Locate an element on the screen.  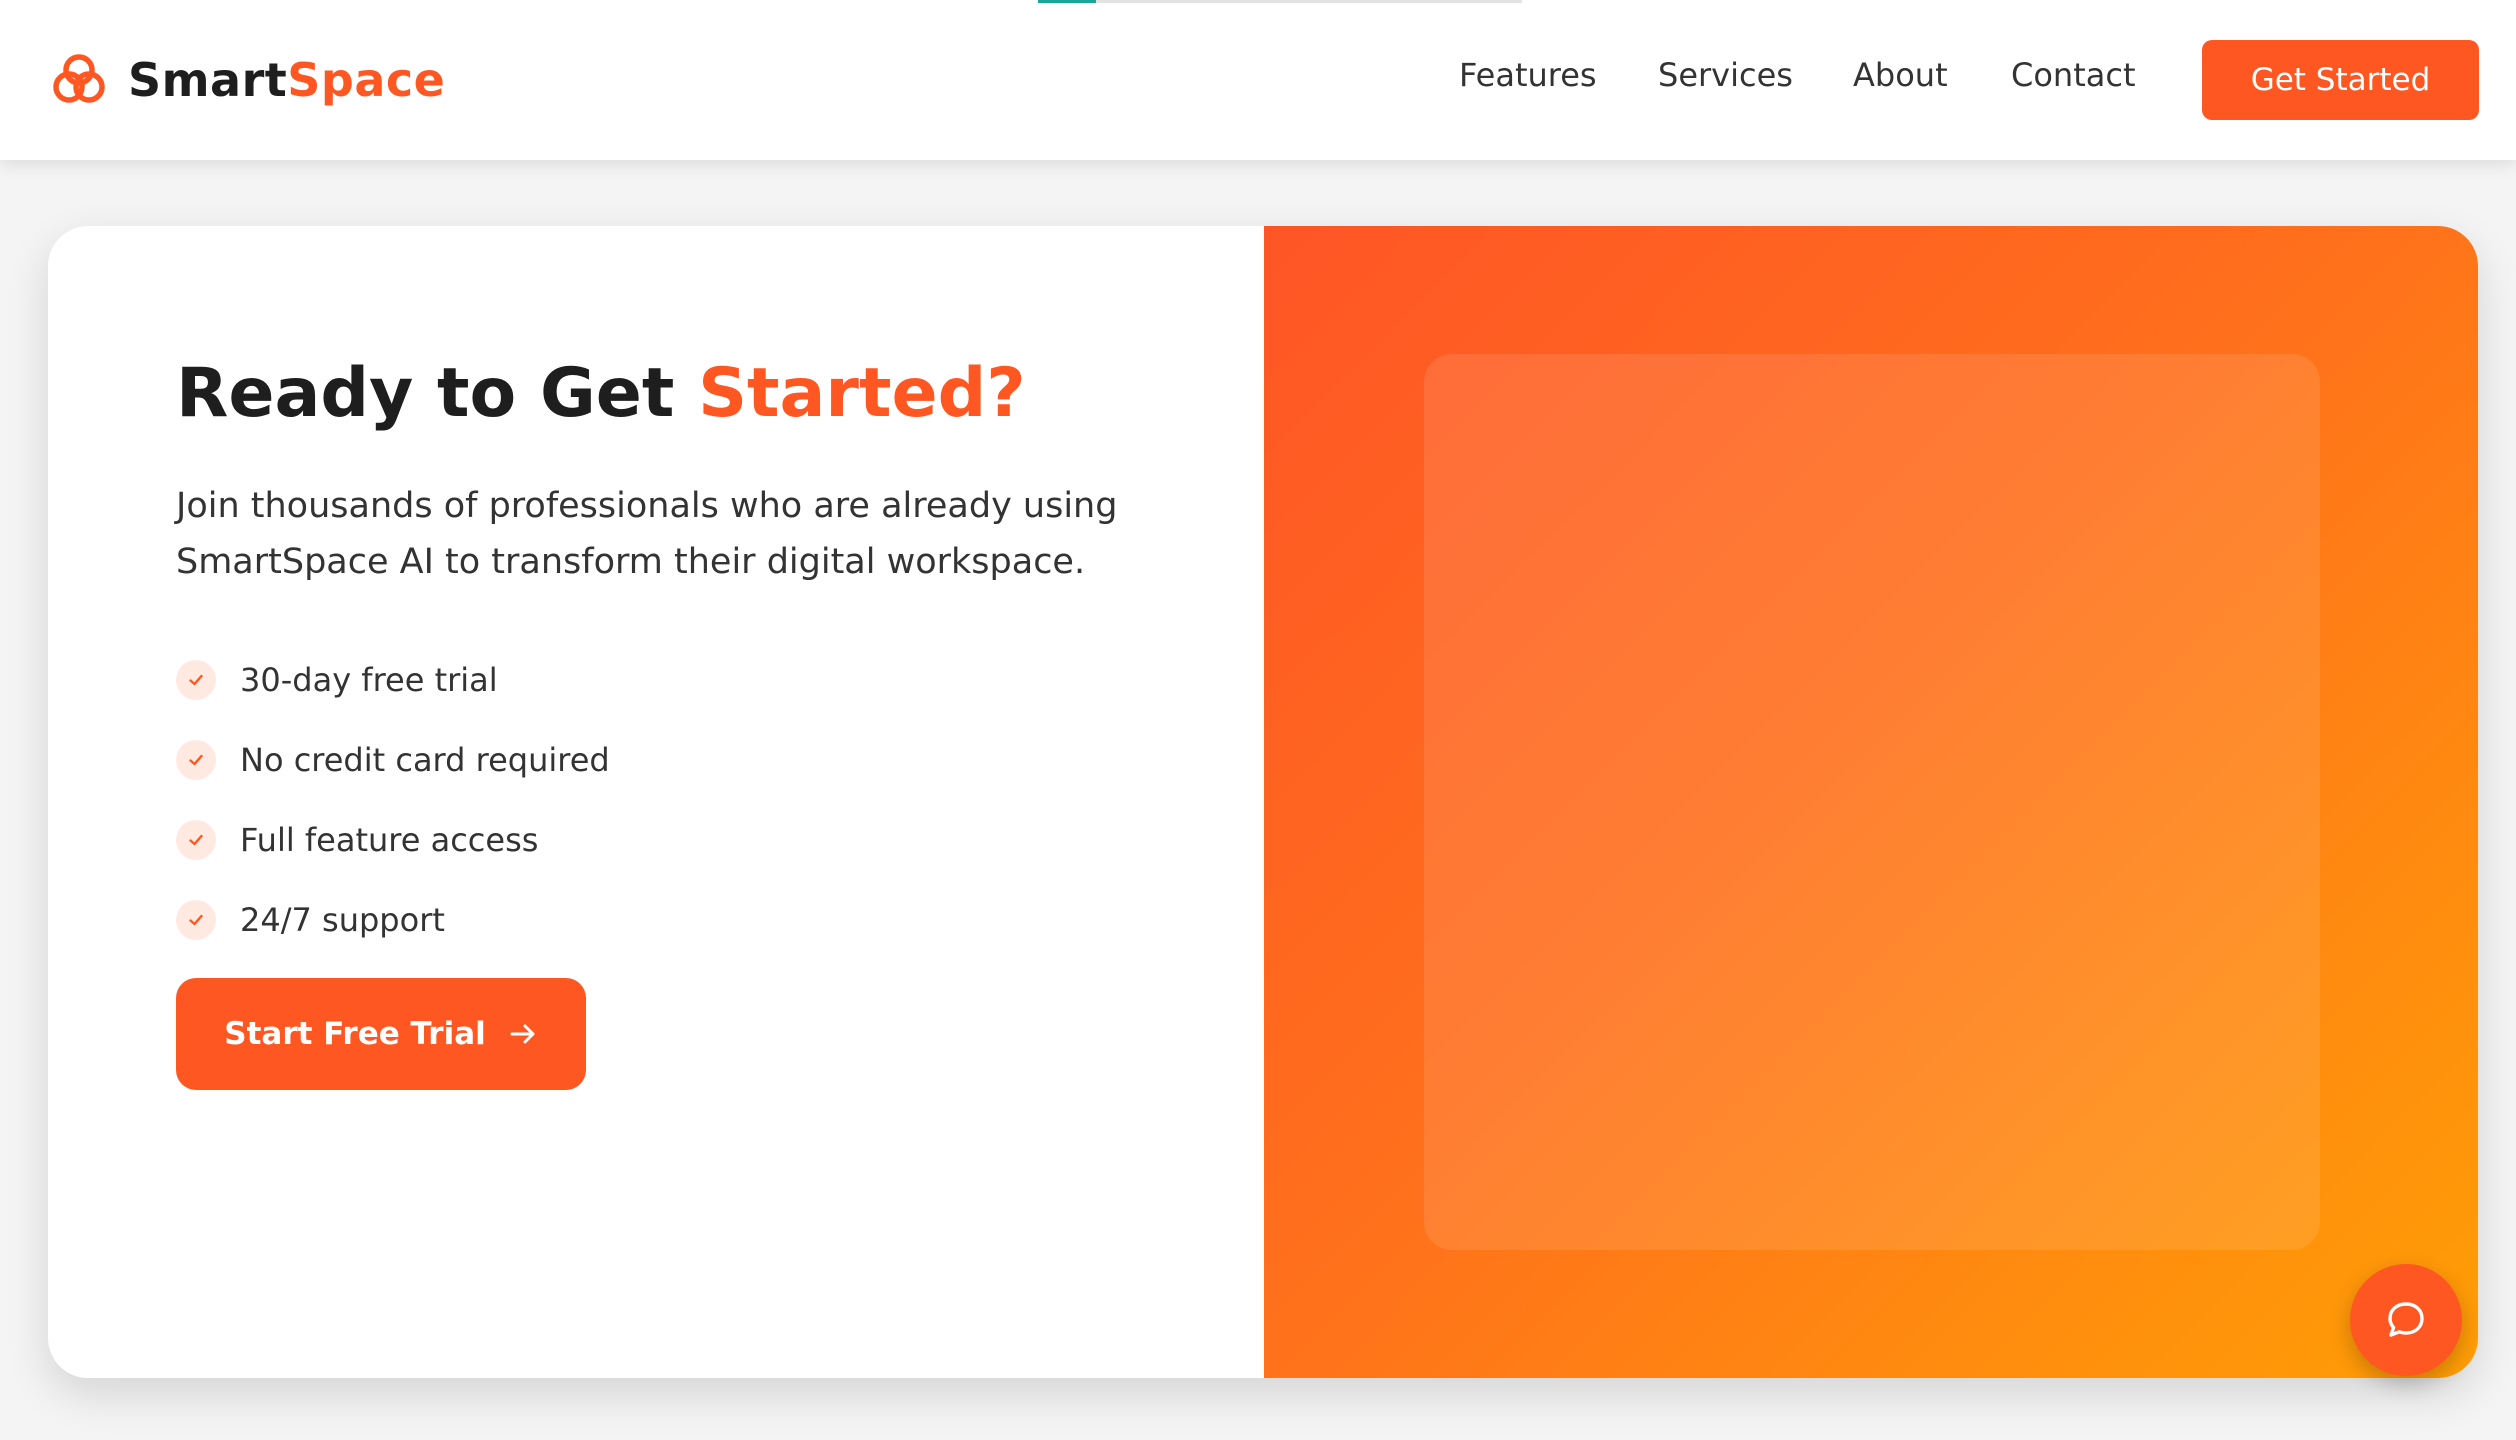
feature-item: Full feature access is located at coordinates (393, 840).